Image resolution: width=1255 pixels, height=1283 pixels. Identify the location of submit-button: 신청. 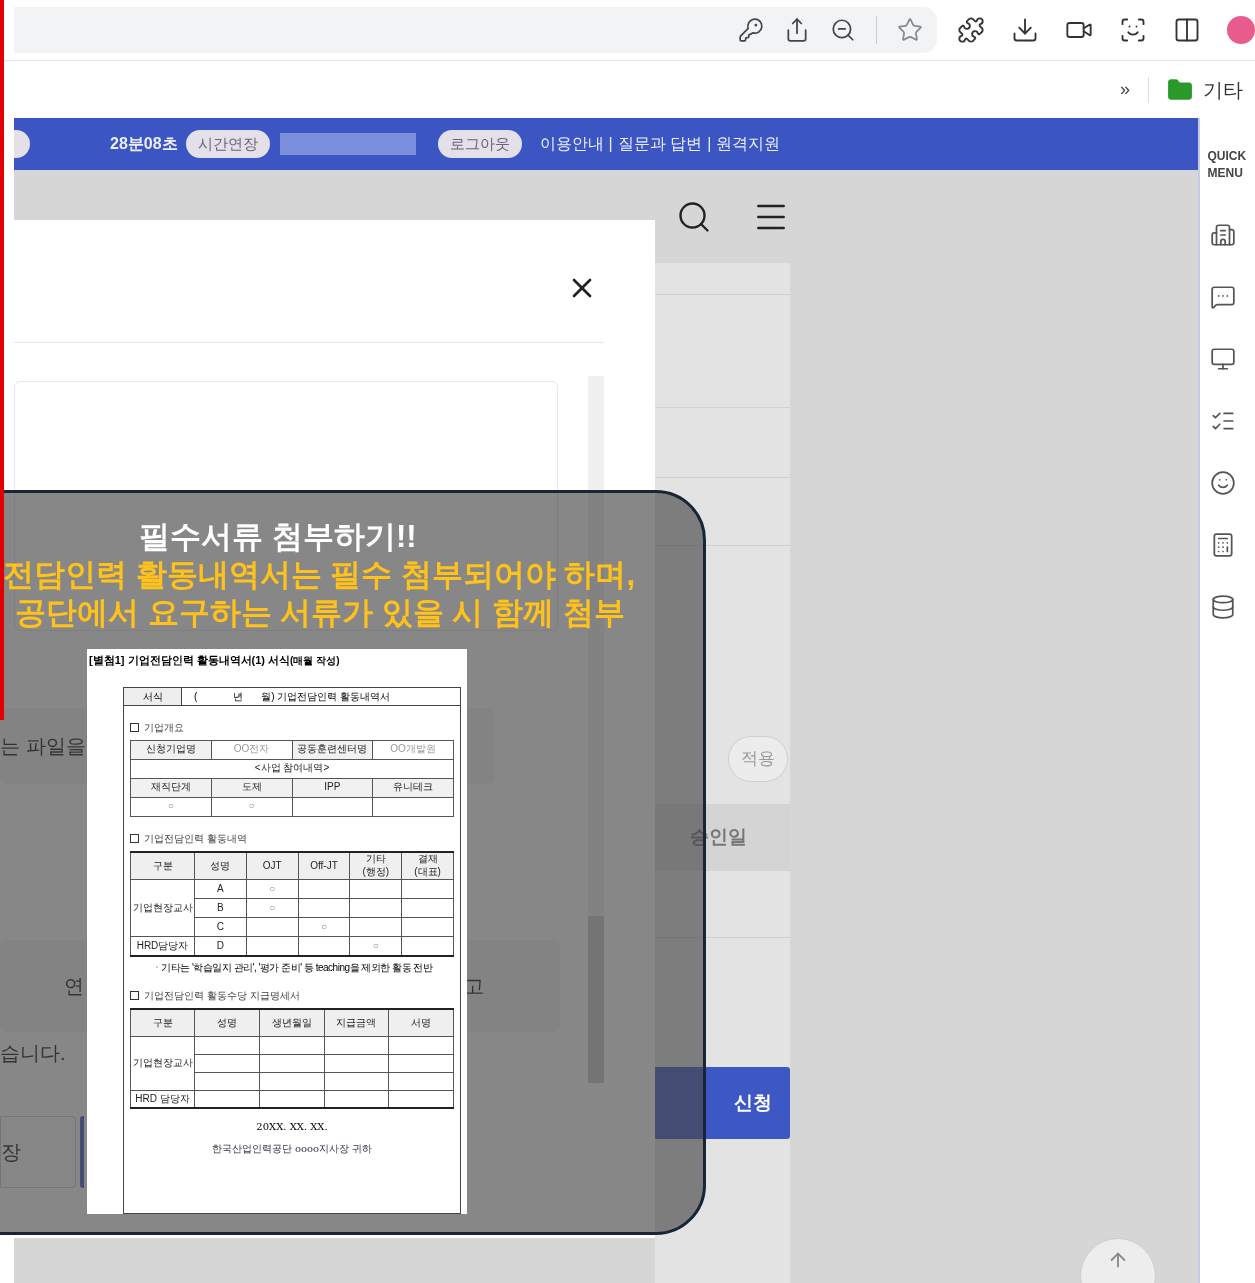
(722, 1103).